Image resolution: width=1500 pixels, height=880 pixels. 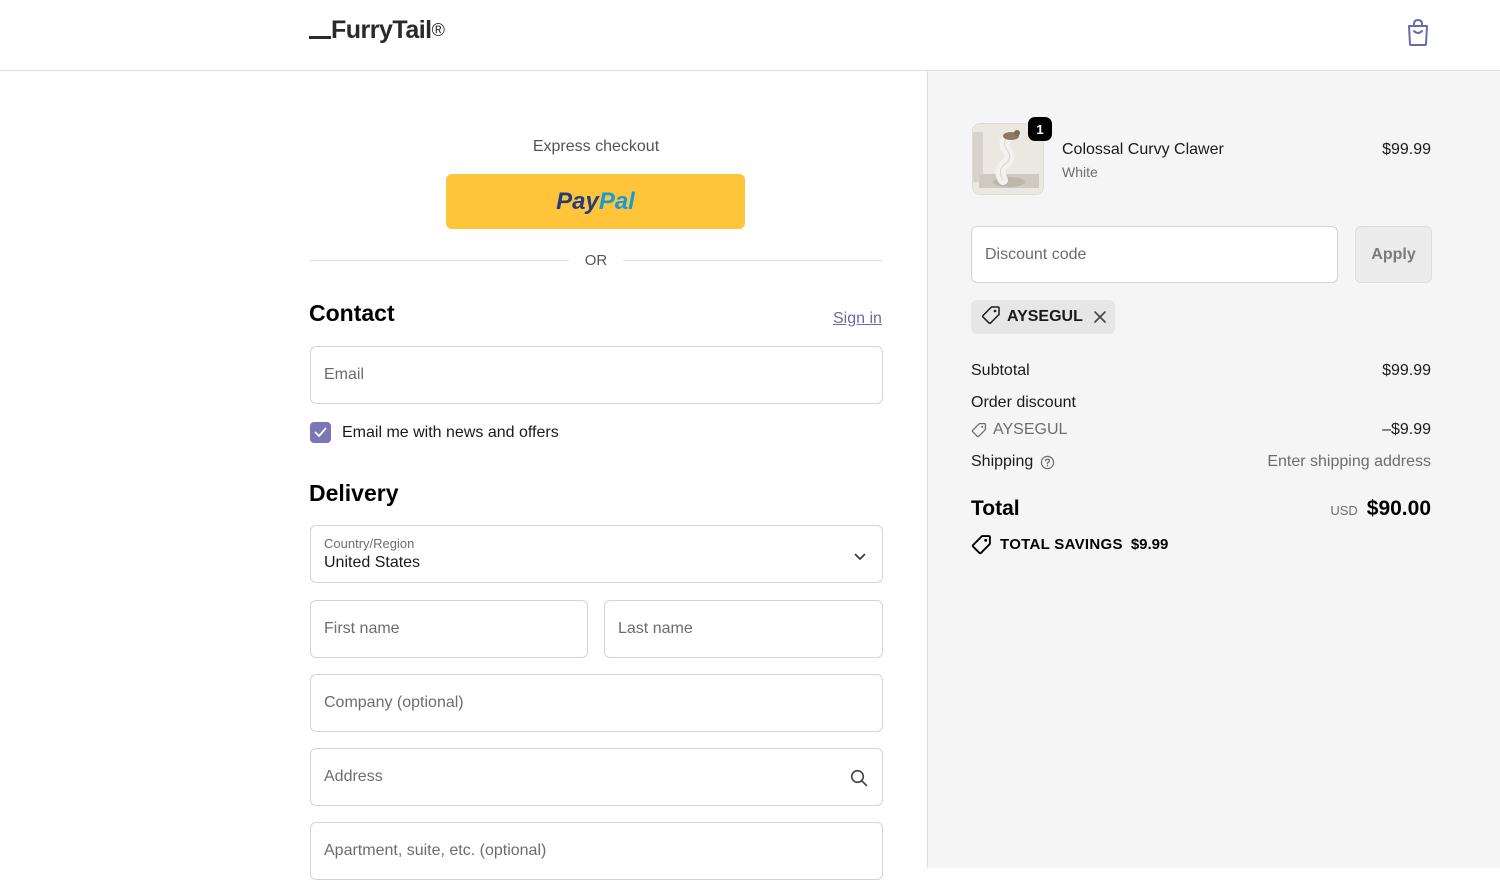 What do you see at coordinates (596, 146) in the screenshot?
I see `express-checkout-label: Express checkout` at bounding box center [596, 146].